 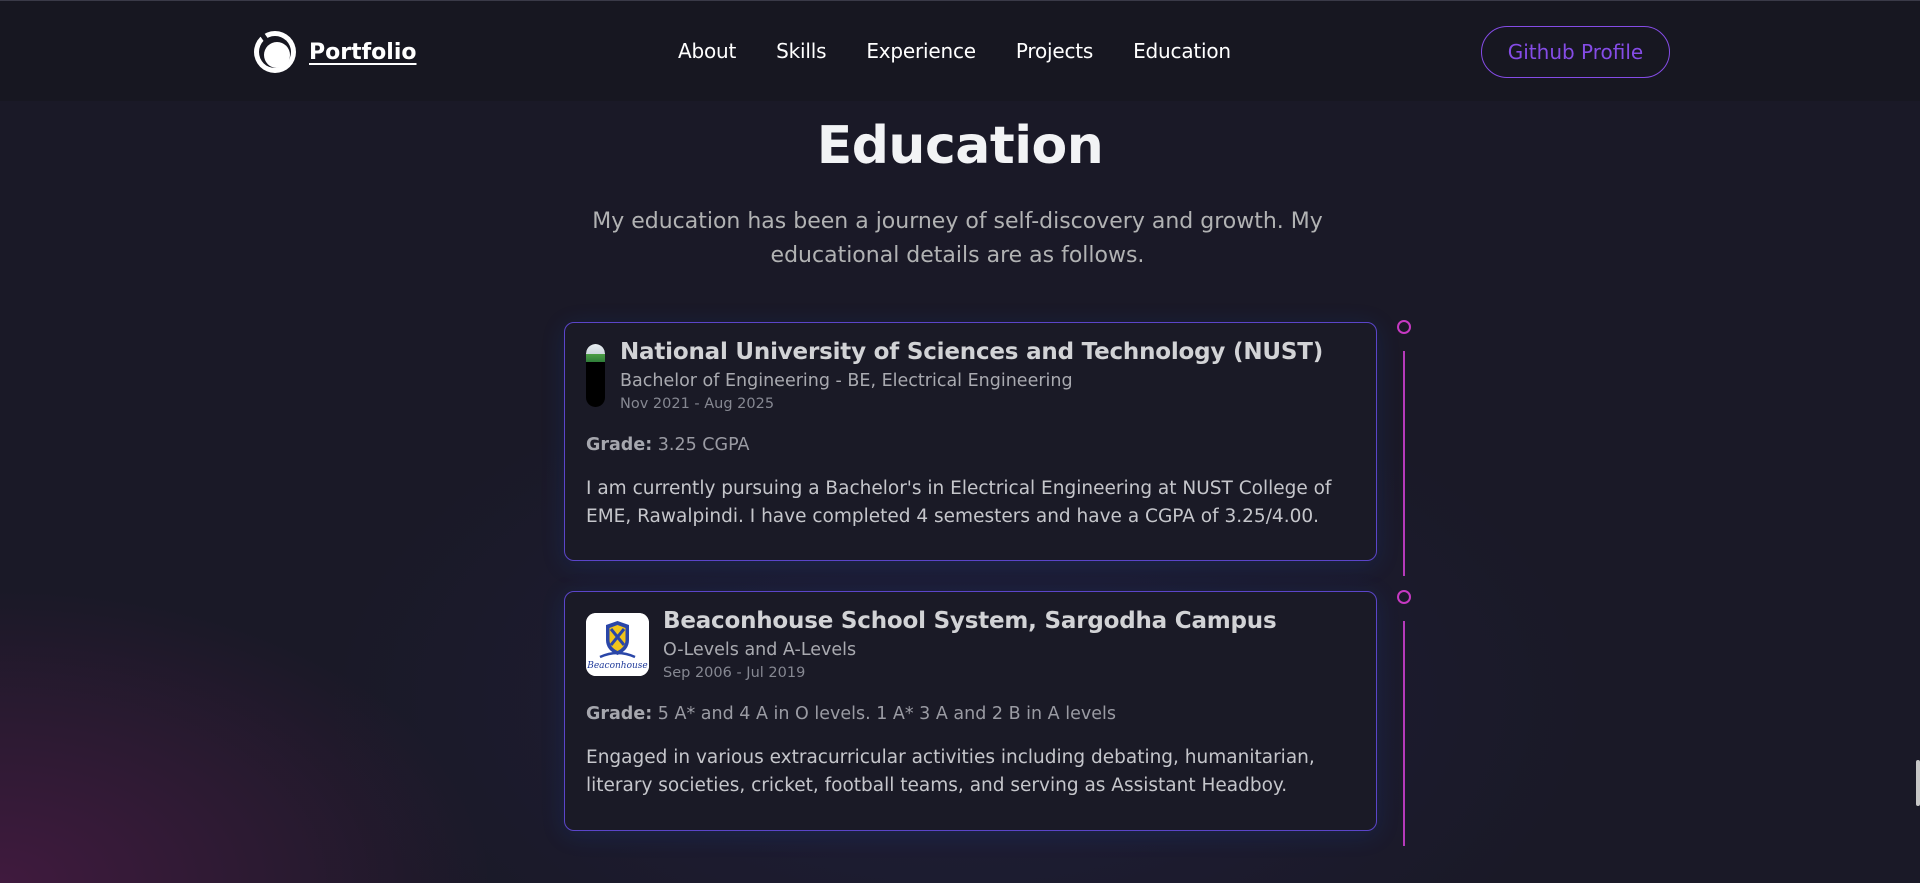 I want to click on beaconhouse-logo: Beaconhouse, so click(x=617, y=644).